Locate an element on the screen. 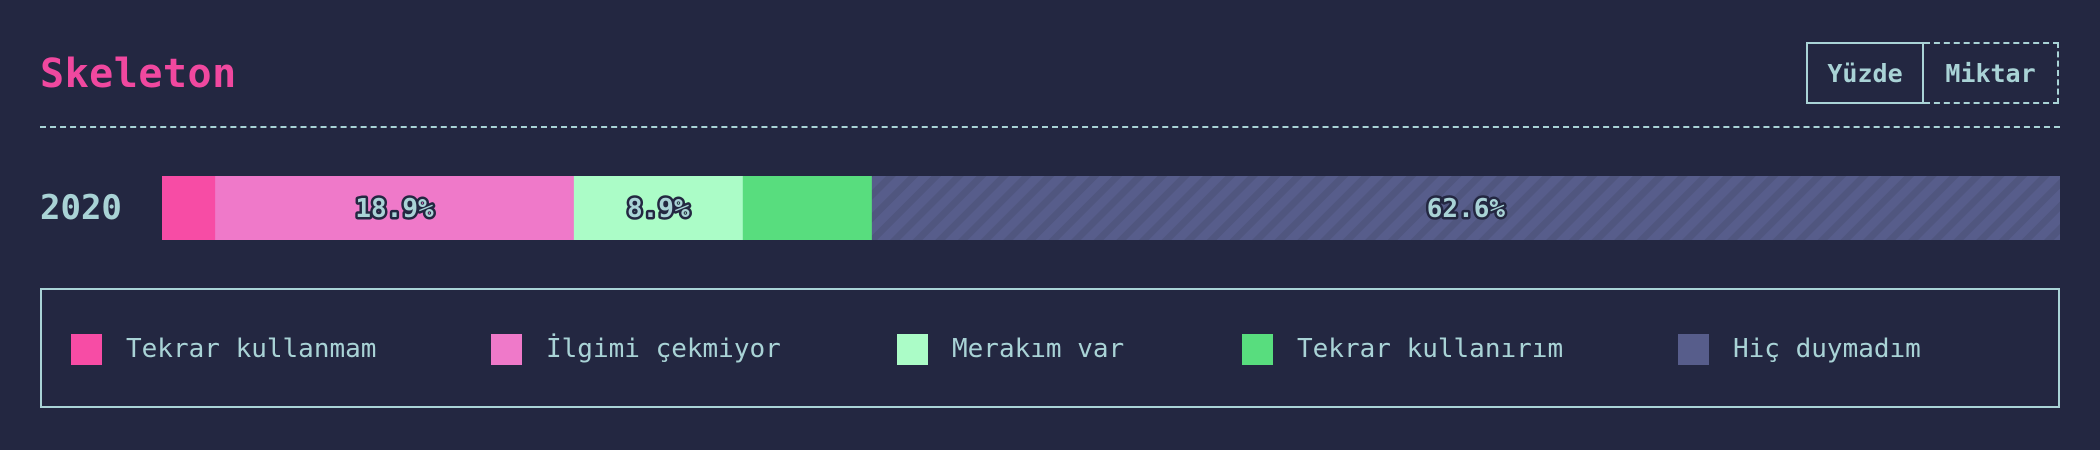 The height and width of the screenshot is (450, 2100). view-toggle: Yüzde Miktar is located at coordinates (1932, 73).